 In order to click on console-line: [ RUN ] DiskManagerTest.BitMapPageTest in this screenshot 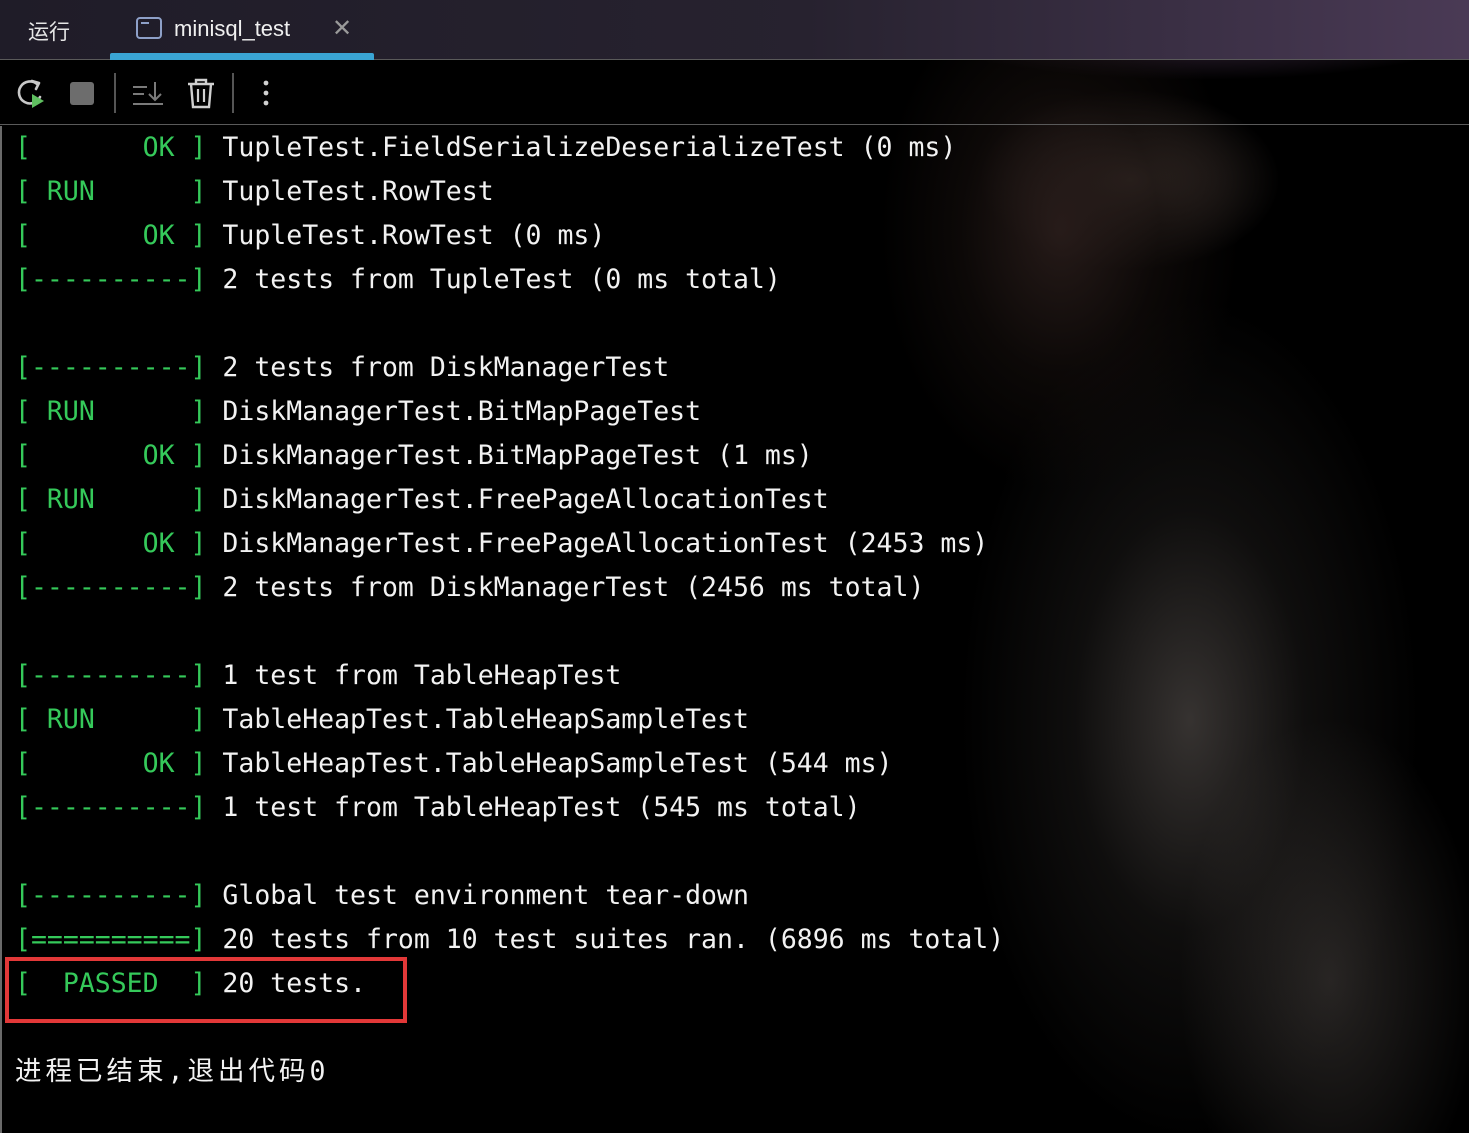, I will do `click(358, 411)`.